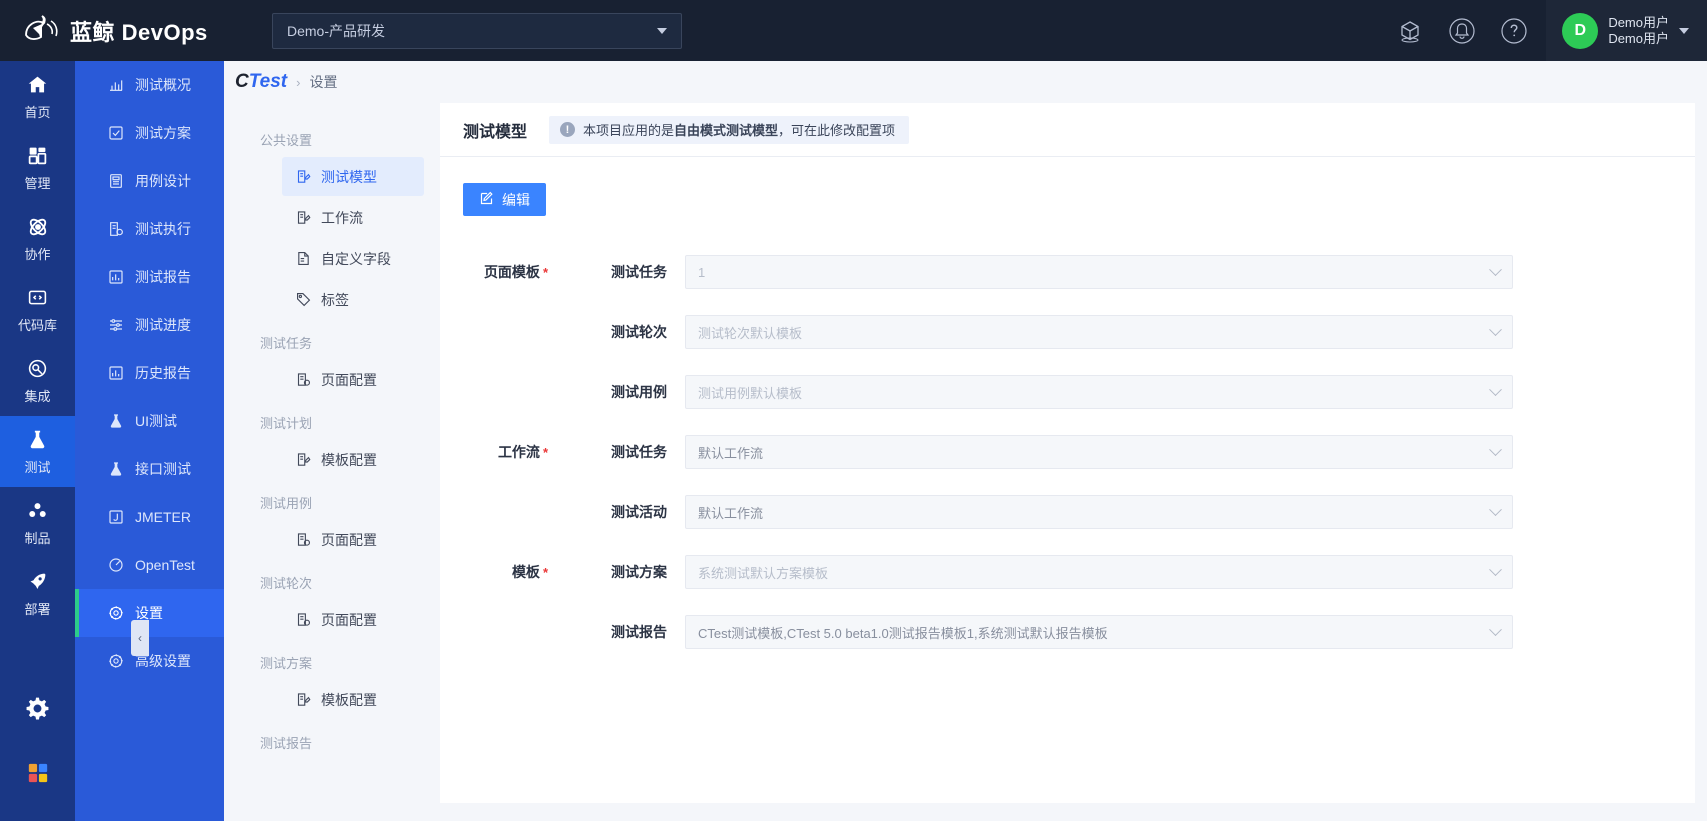 This screenshot has height=821, width=1707. I want to click on subnav-item-execution: 测试执行, so click(149, 229).